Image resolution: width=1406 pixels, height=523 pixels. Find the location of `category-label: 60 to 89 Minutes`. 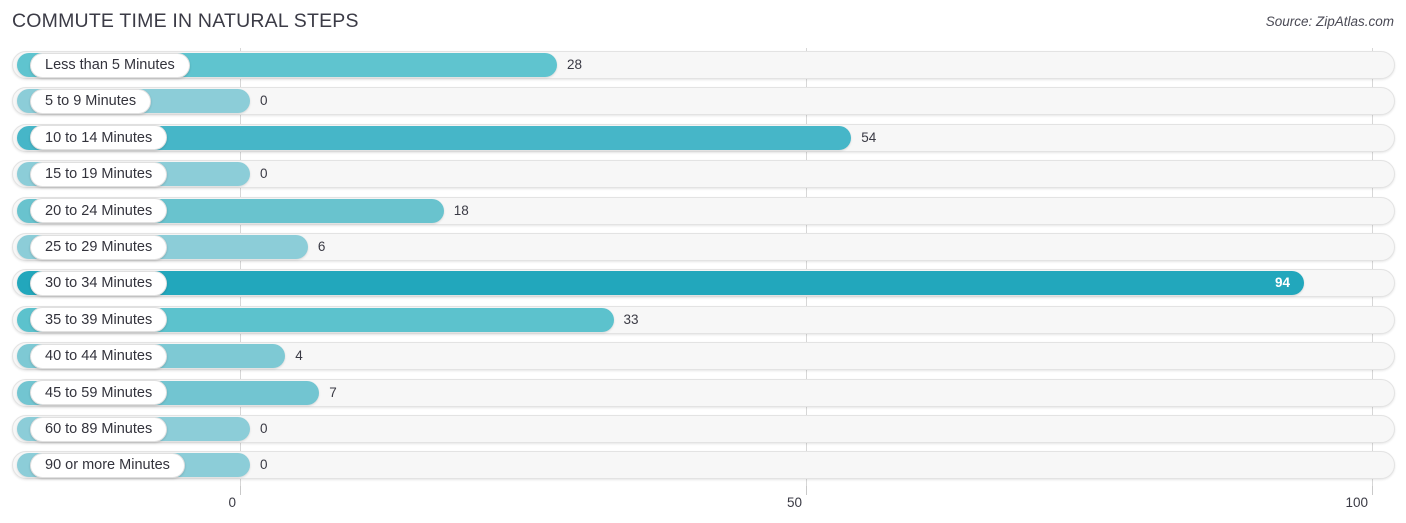

category-label: 60 to 89 Minutes is located at coordinates (99, 429).